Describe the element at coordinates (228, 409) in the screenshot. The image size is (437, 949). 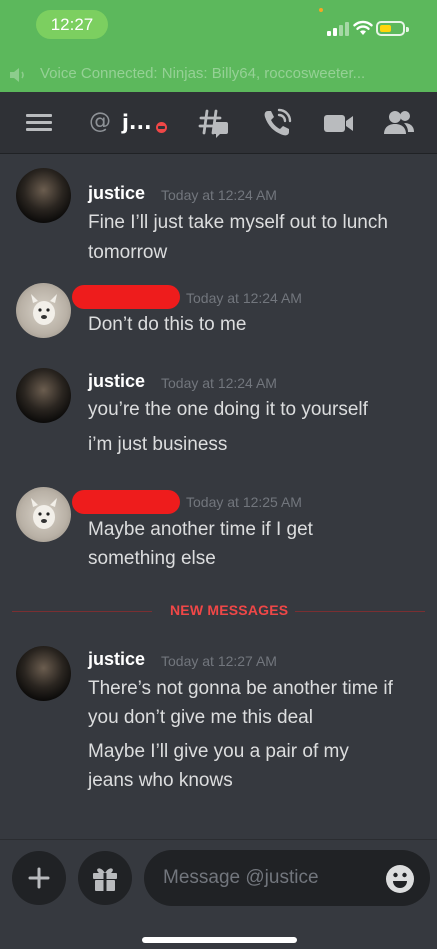
I see `message-text: you’re the one doing it to yourself` at that location.